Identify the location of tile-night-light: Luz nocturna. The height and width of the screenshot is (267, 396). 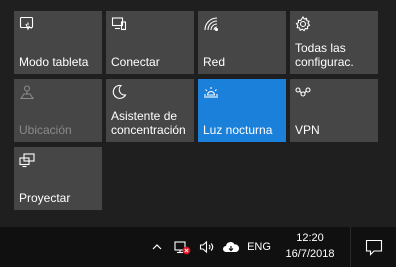
(242, 110).